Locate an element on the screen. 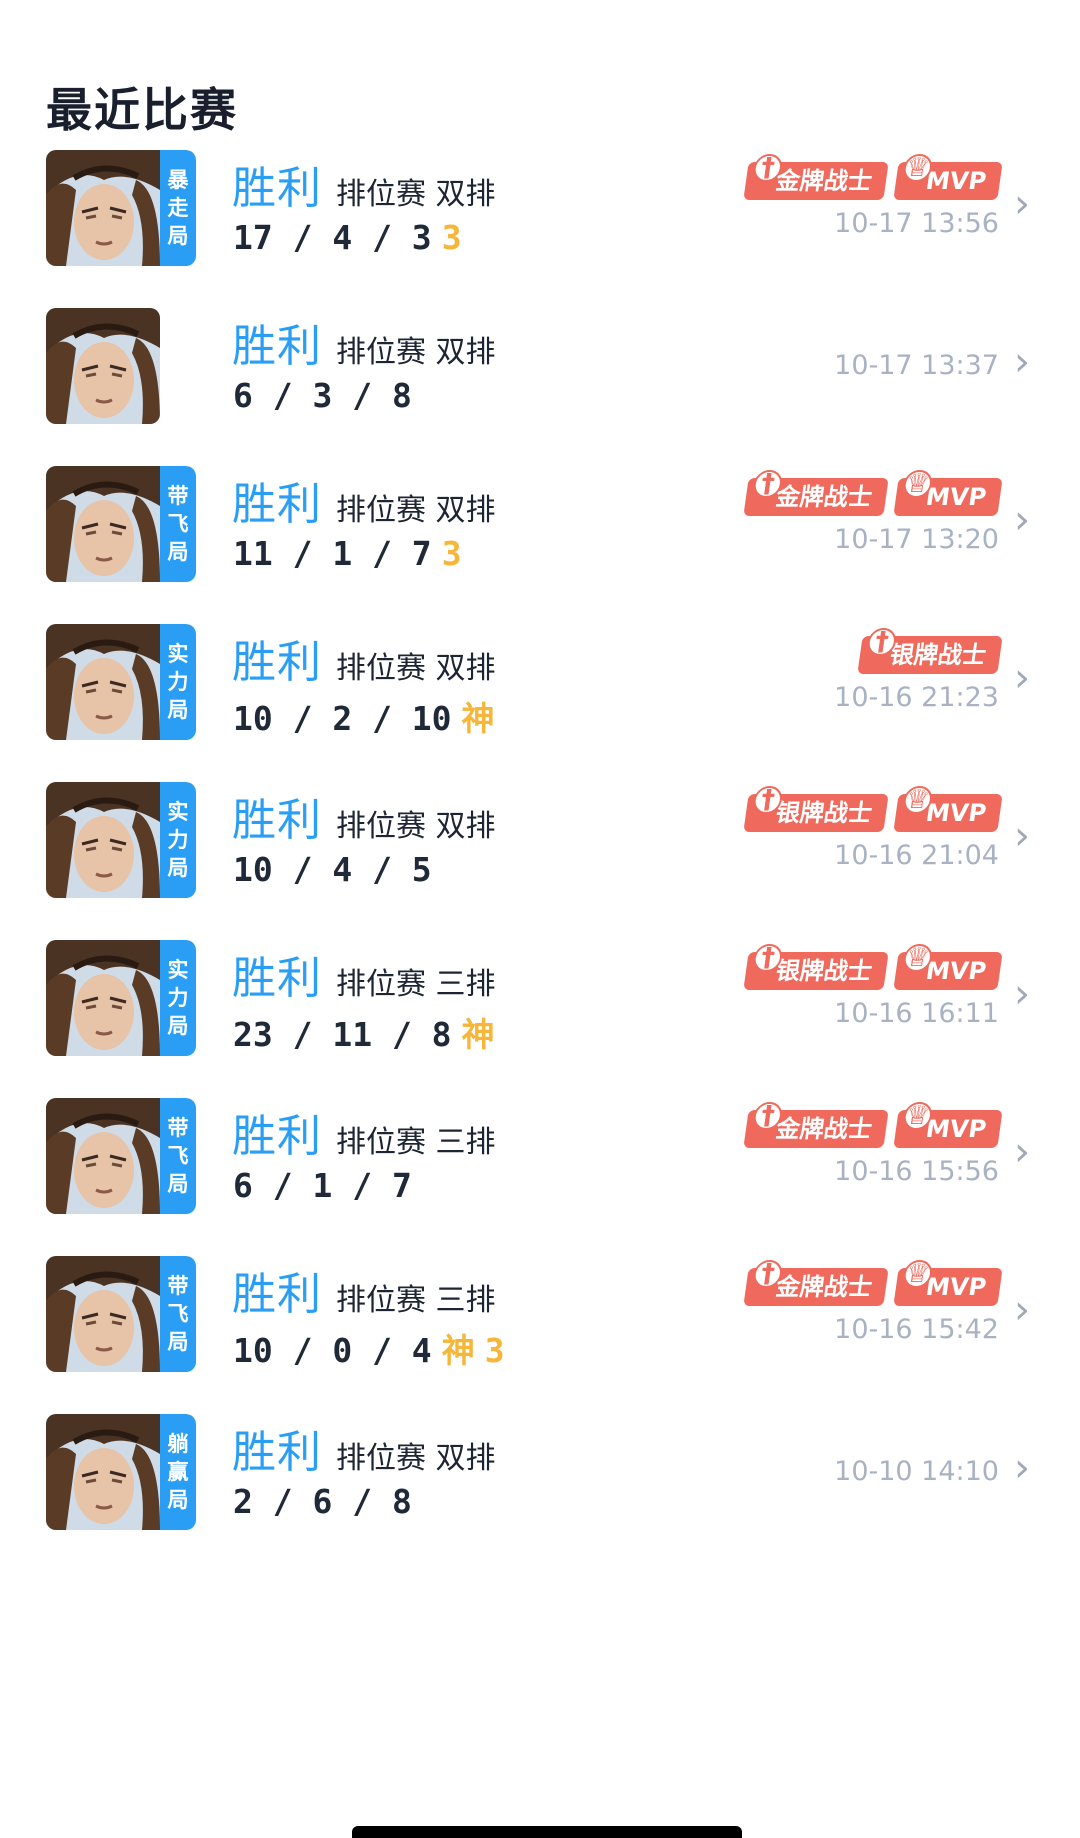 Image resolution: width=1080 pixels, height=1838 pixels. hero-avatar: 躺赢局 is located at coordinates (121, 1472).